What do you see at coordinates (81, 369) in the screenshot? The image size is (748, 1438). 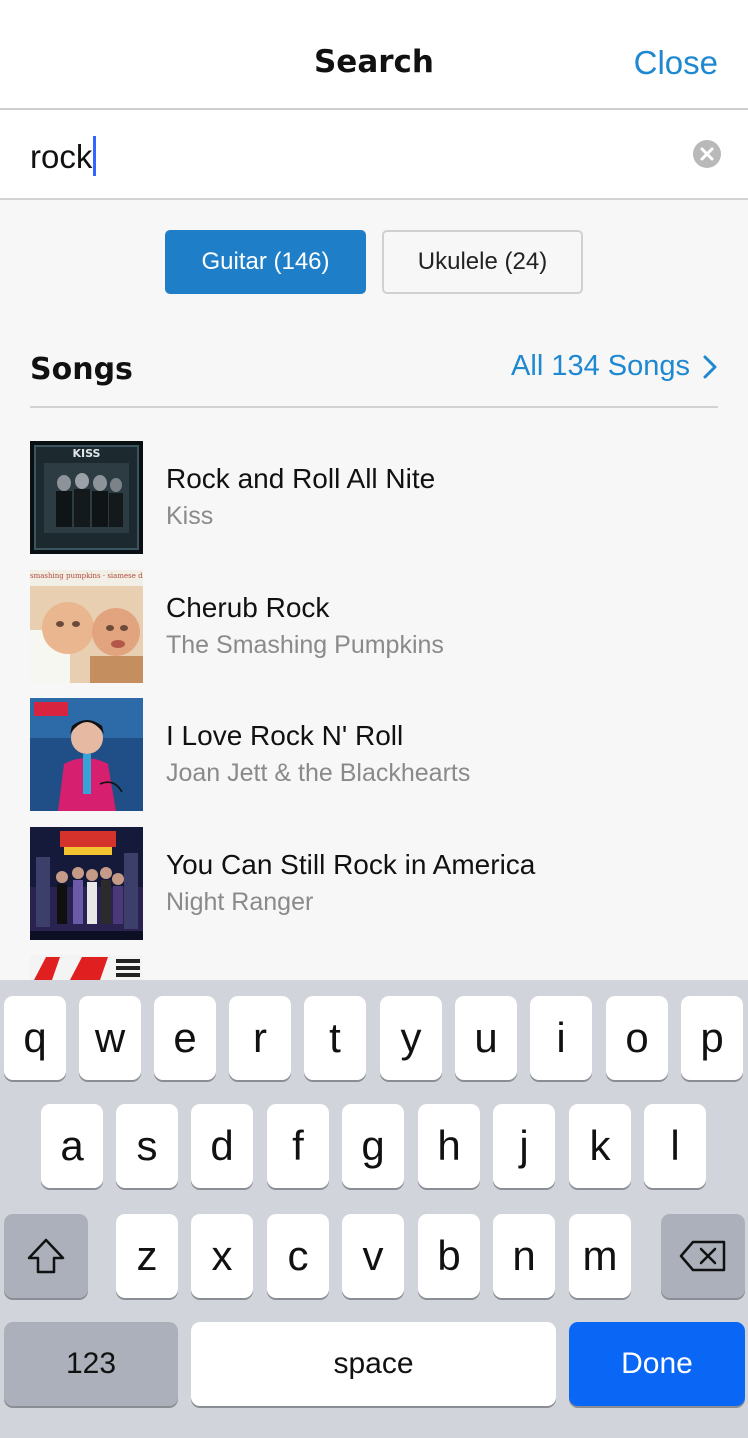 I see `songs-heading: Songs` at bounding box center [81, 369].